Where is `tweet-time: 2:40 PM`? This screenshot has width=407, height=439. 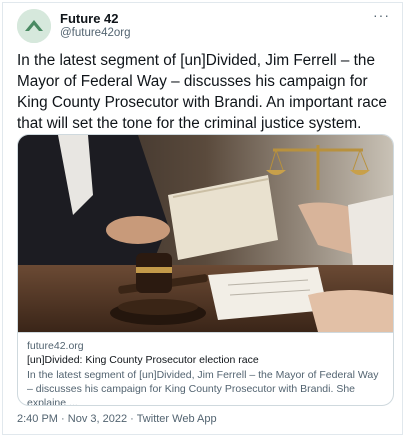
tweet-time: 2:40 PM is located at coordinates (37, 419).